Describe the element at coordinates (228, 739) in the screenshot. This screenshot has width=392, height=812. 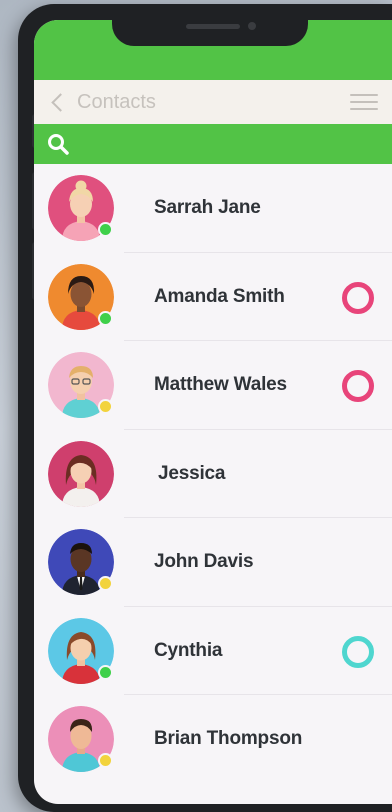
I see `contact-name: Brian Thompson` at that location.